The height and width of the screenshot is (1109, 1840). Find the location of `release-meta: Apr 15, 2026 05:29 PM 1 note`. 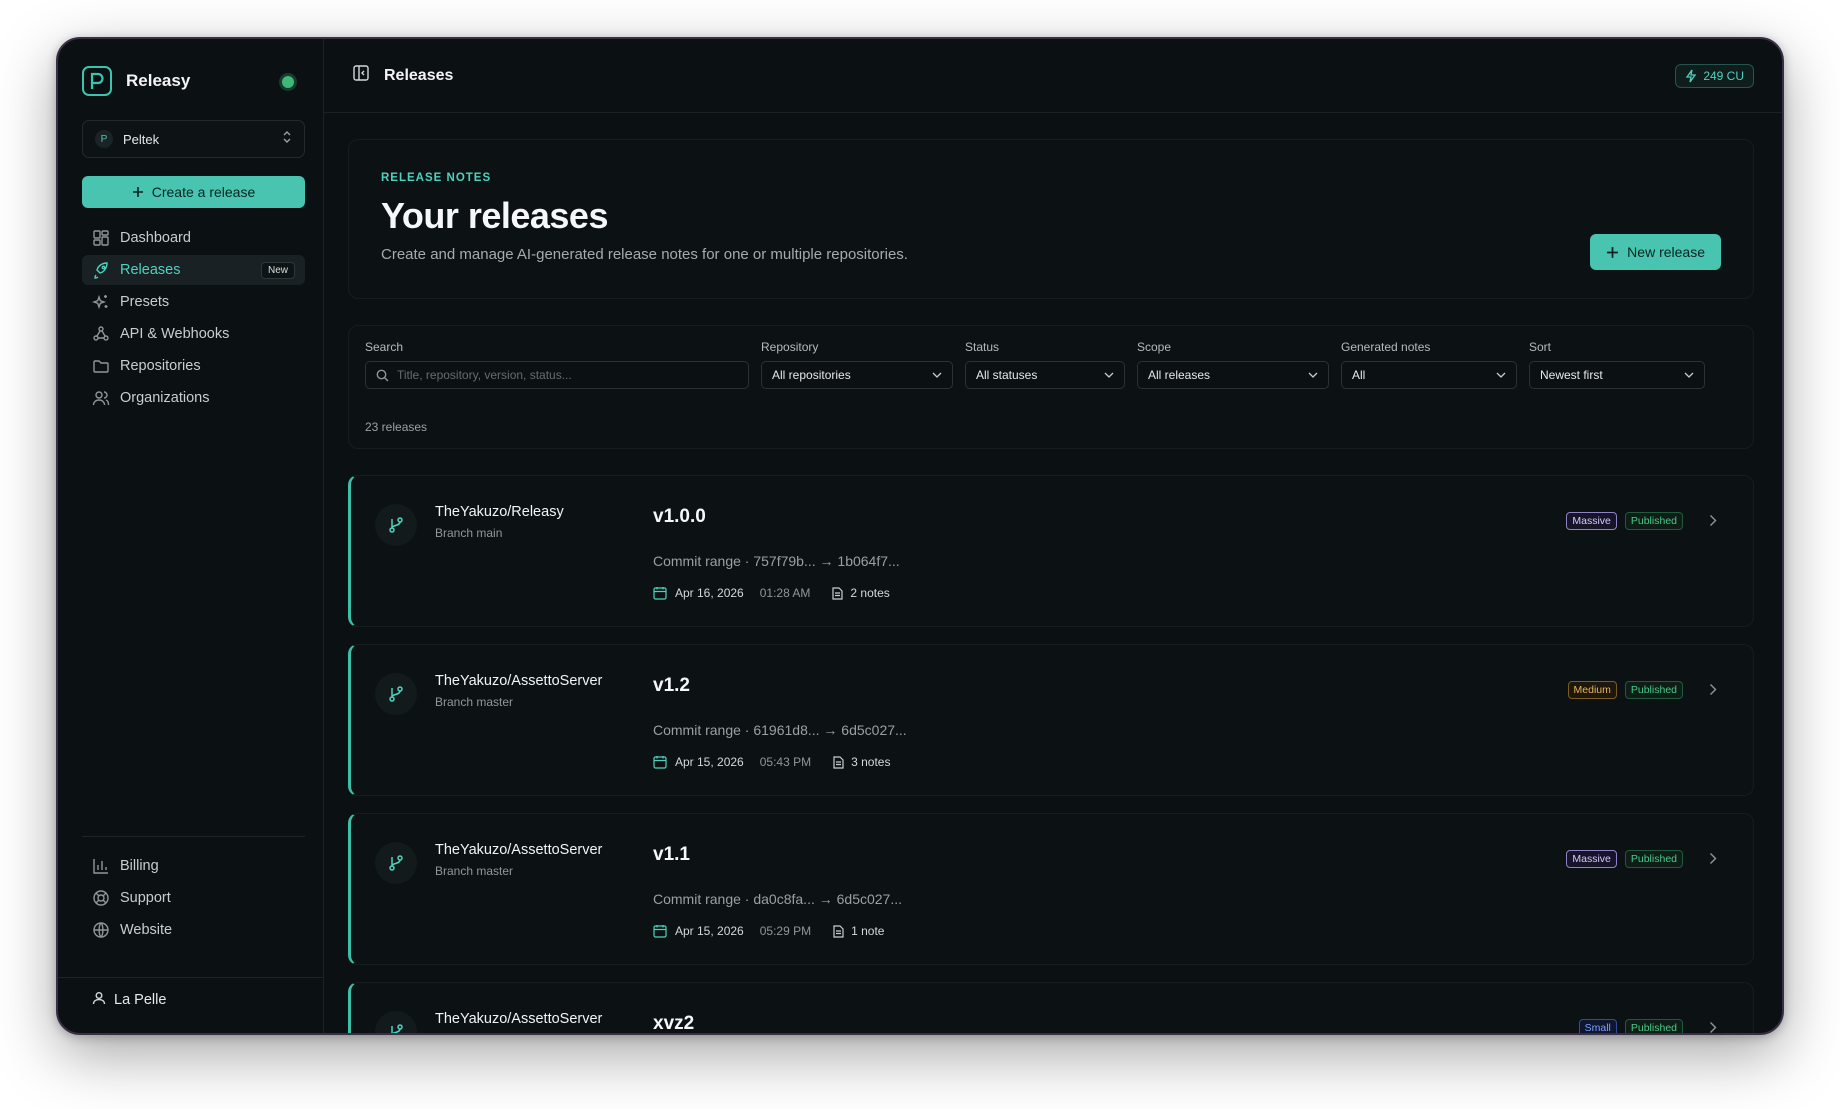

release-meta: Apr 15, 2026 05:29 PM 1 note is located at coordinates (768, 931).